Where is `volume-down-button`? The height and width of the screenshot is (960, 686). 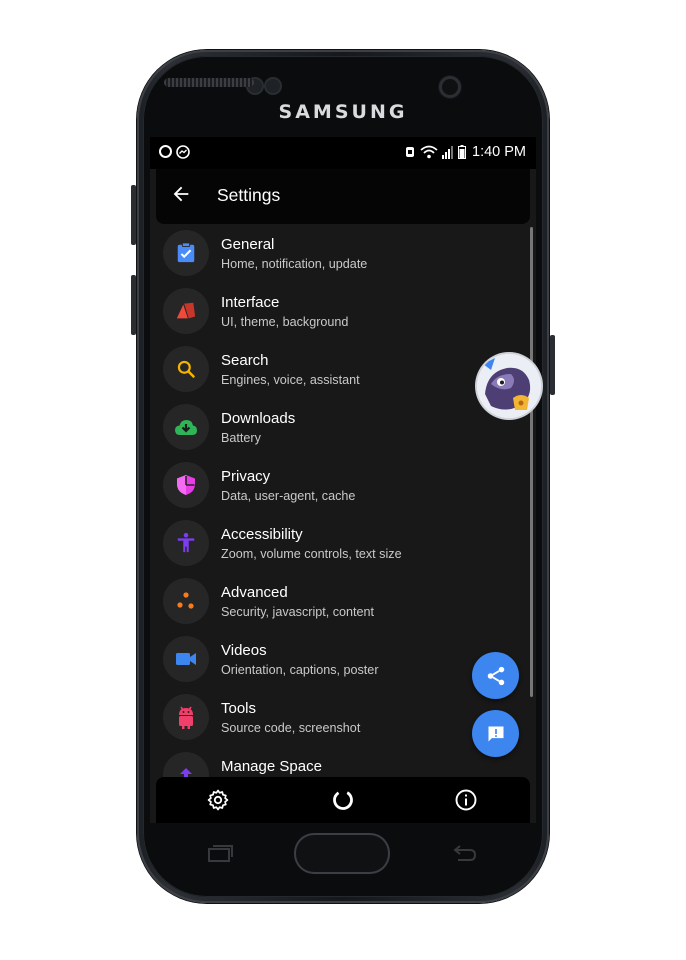
volume-down-button is located at coordinates (133, 305).